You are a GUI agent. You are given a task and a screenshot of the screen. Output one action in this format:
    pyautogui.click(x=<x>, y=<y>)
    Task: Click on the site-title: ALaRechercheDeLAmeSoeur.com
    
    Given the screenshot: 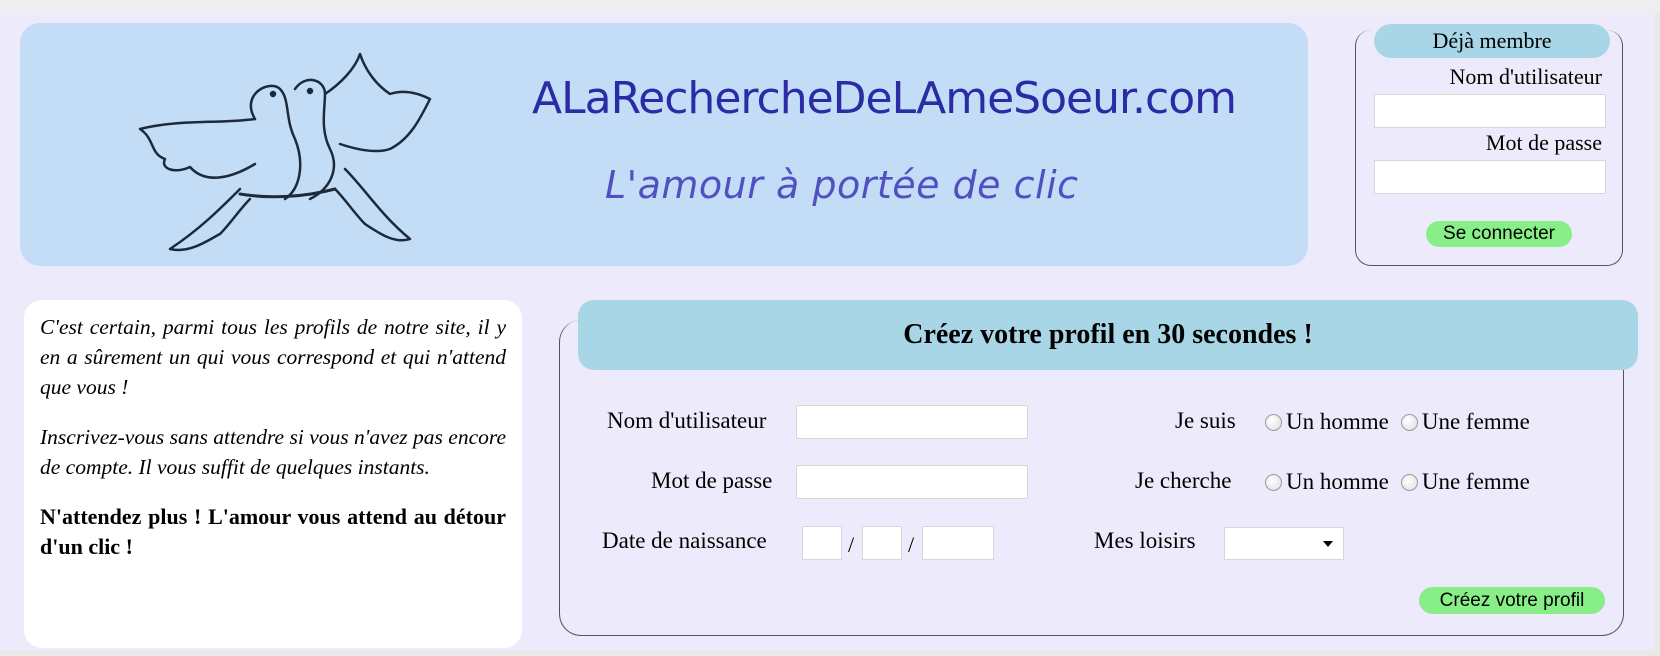 What is the action you would take?
    pyautogui.click(x=884, y=98)
    